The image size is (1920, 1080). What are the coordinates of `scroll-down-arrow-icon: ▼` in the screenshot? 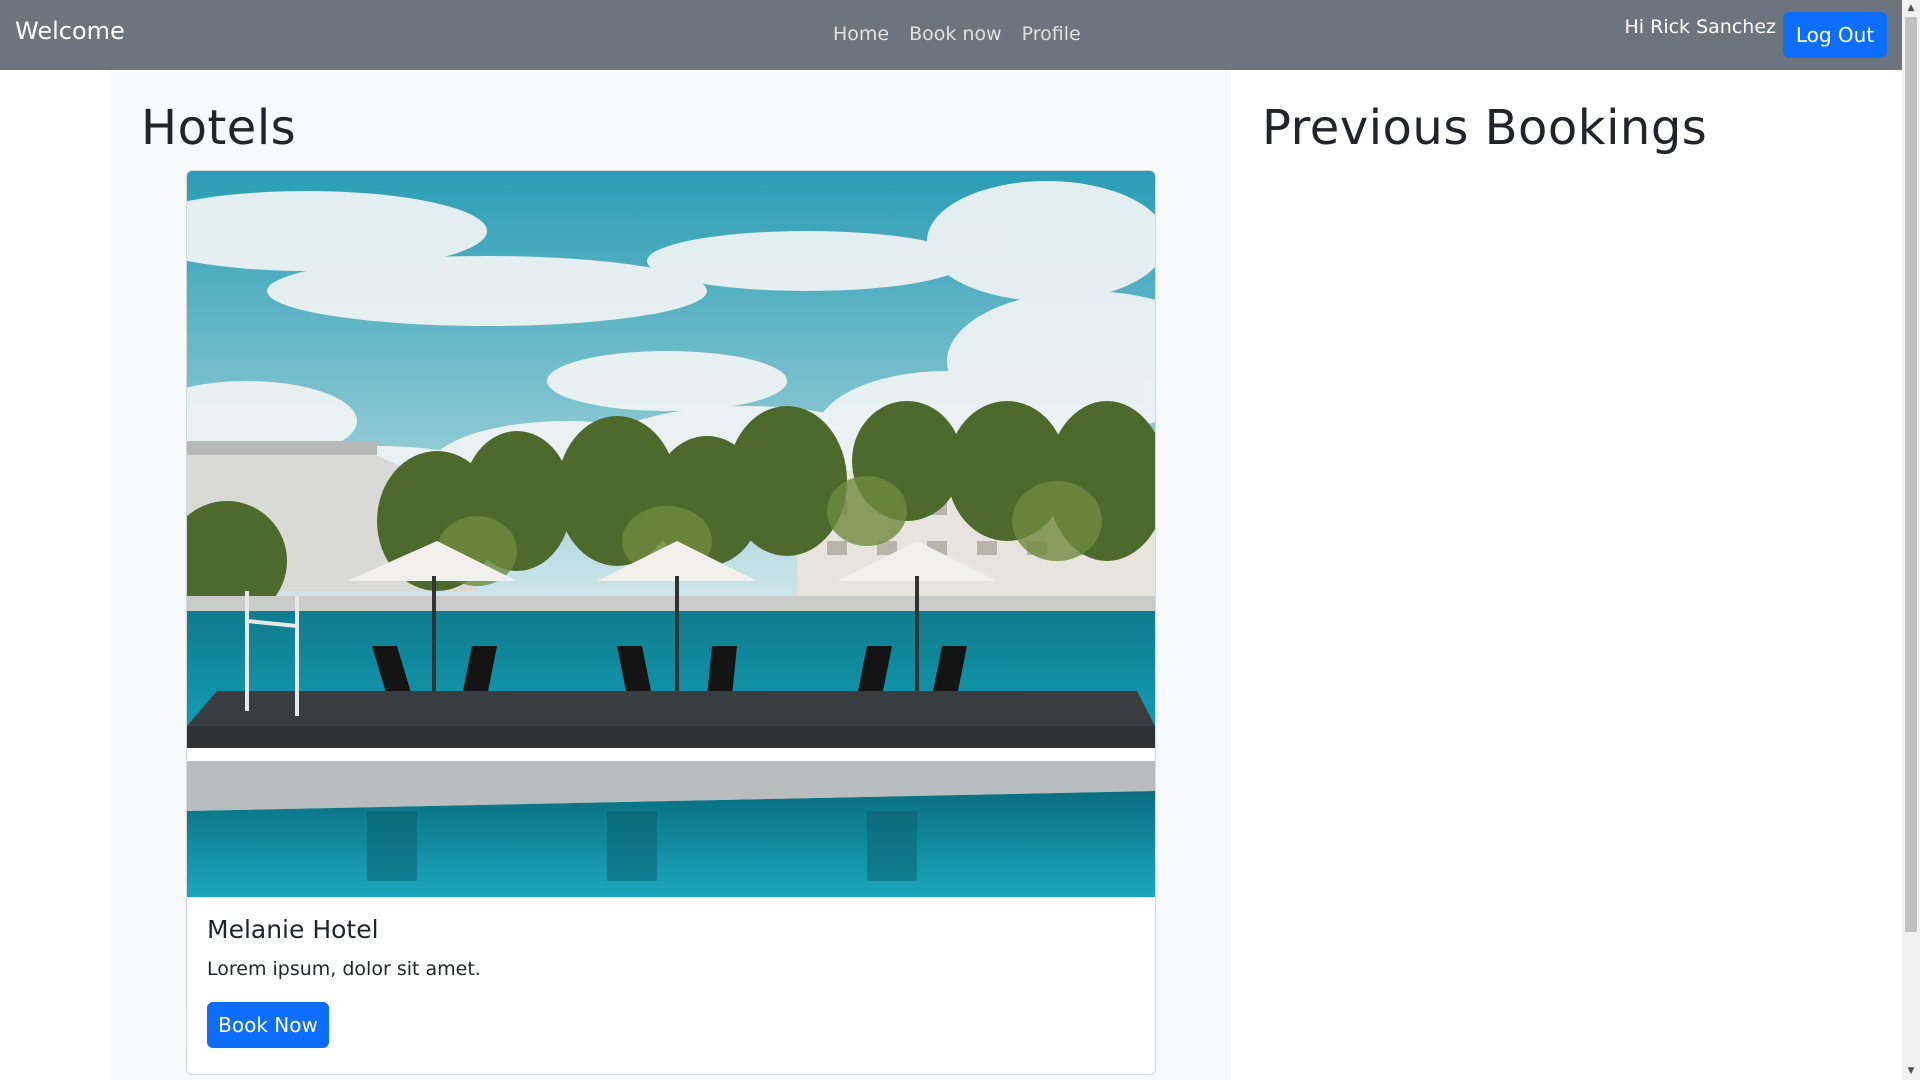 It's located at (1911, 1071).